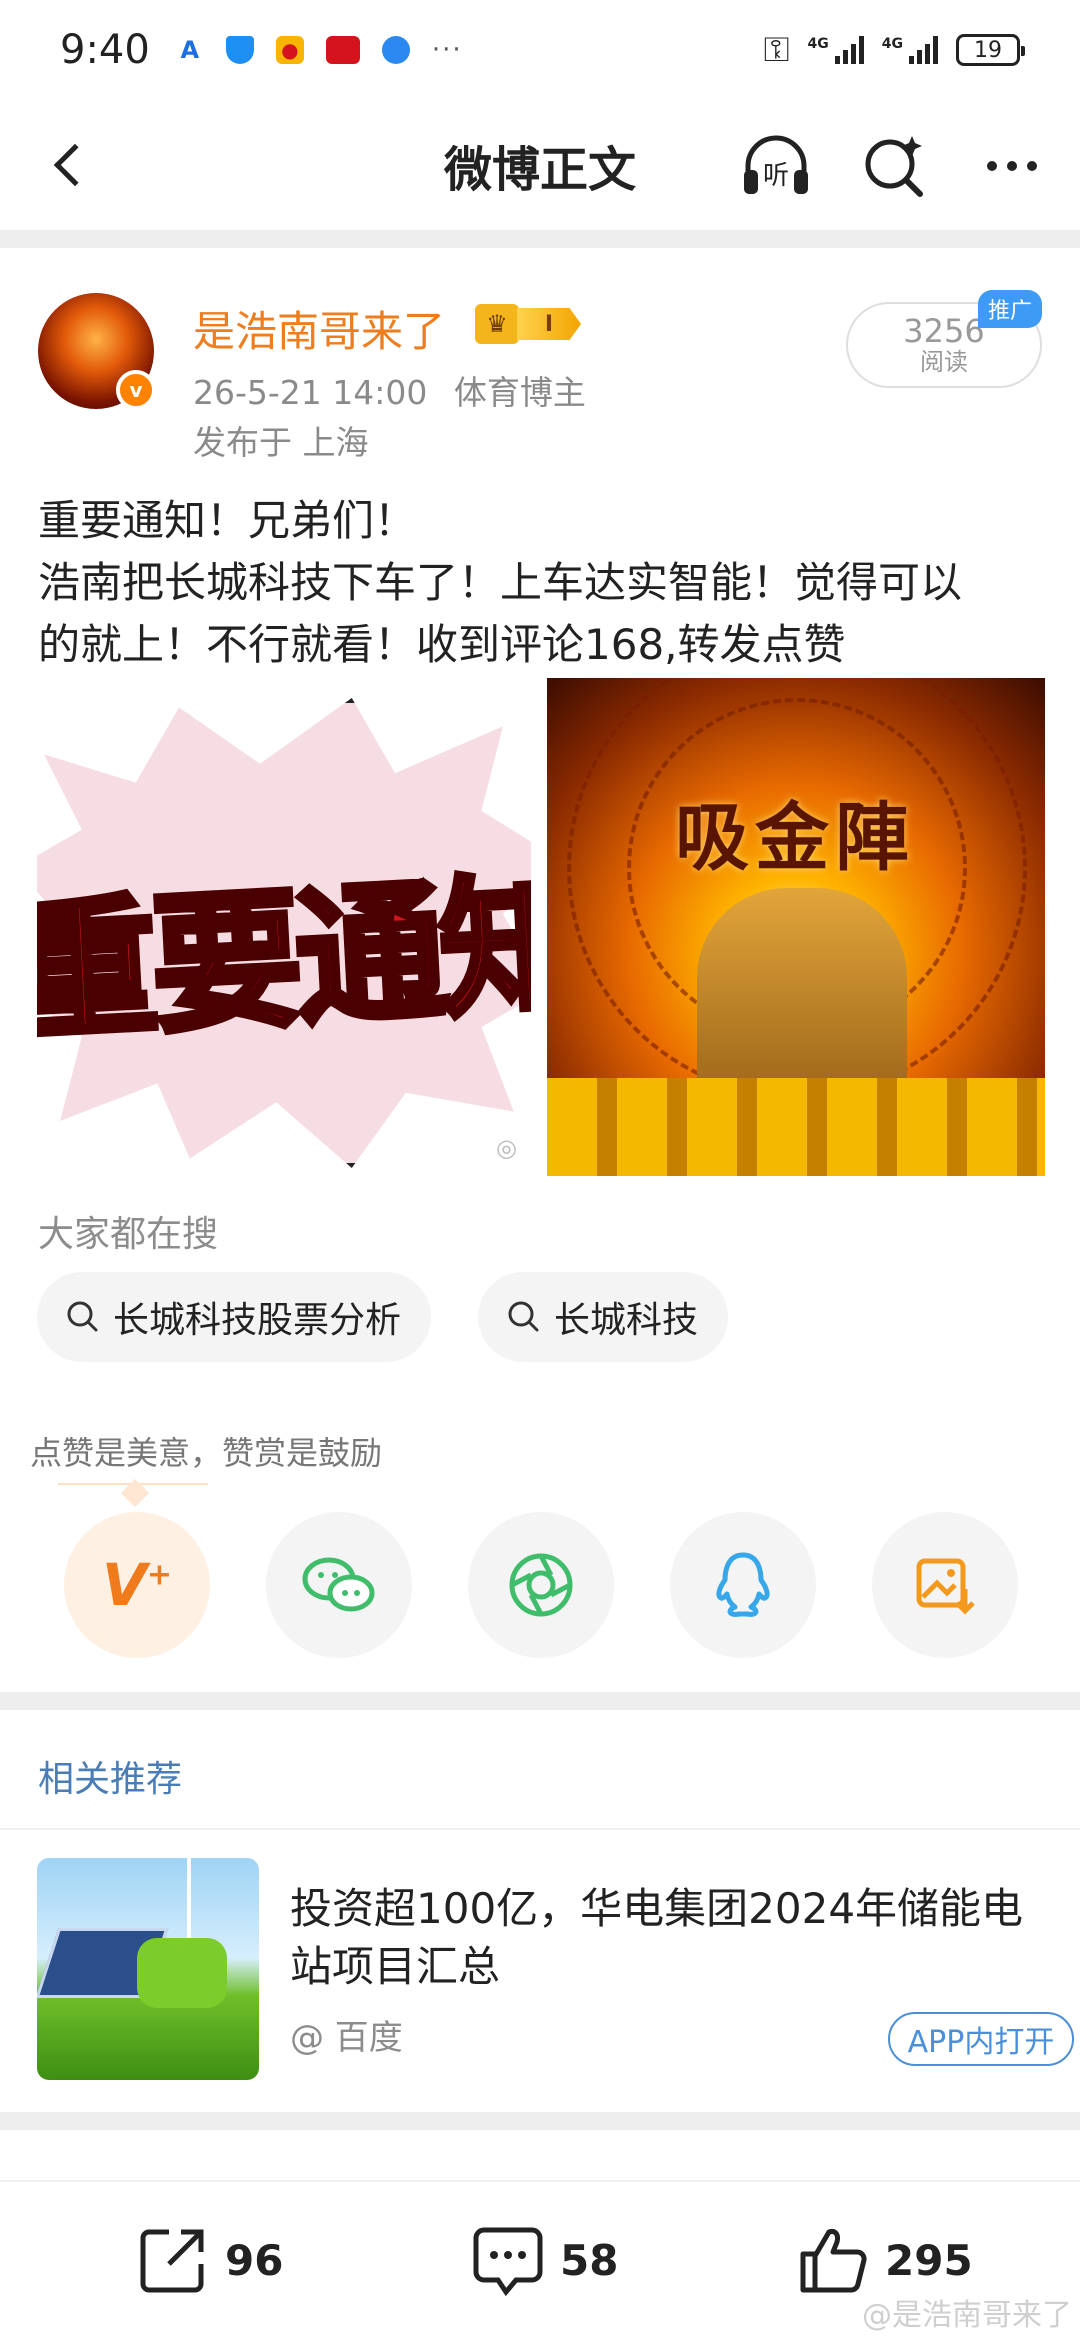  I want to click on read-count: 3256, so click(944, 331).